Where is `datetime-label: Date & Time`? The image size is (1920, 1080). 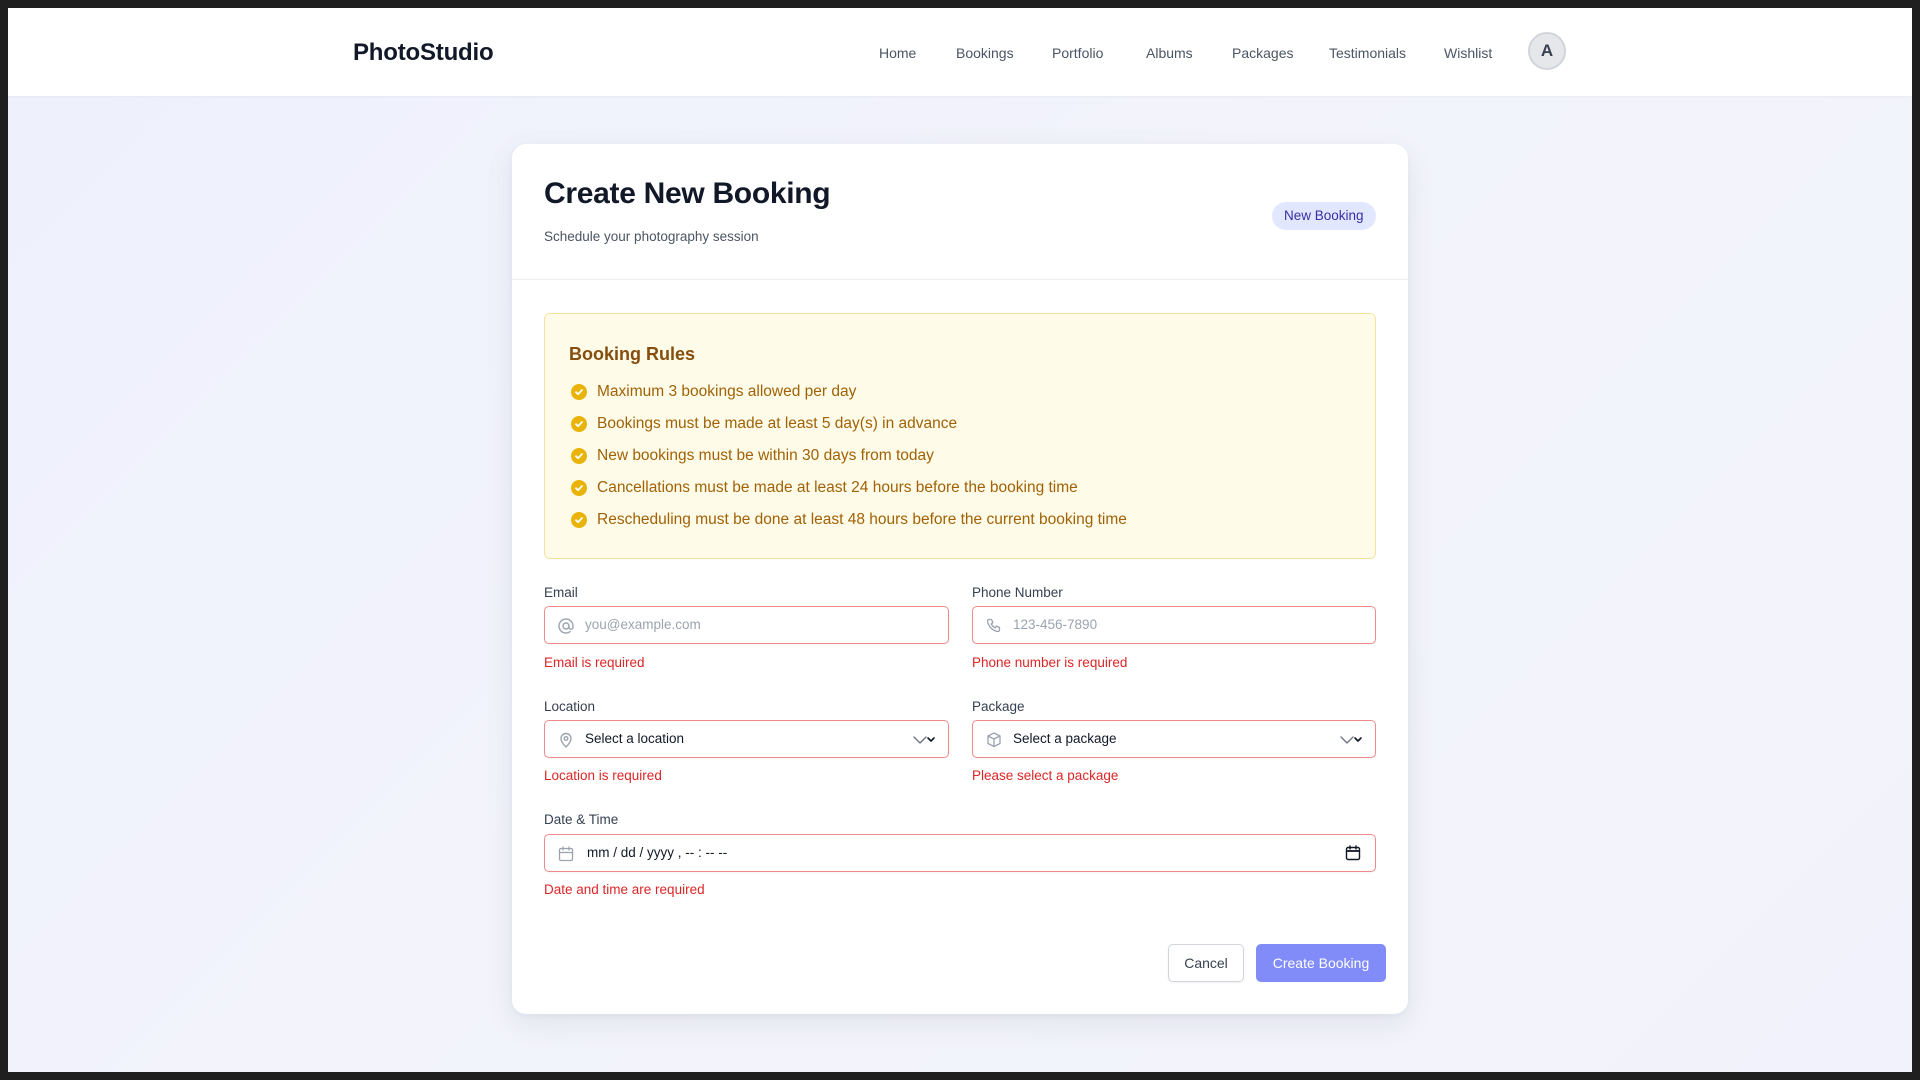
datetime-label: Date & Time is located at coordinates (581, 819).